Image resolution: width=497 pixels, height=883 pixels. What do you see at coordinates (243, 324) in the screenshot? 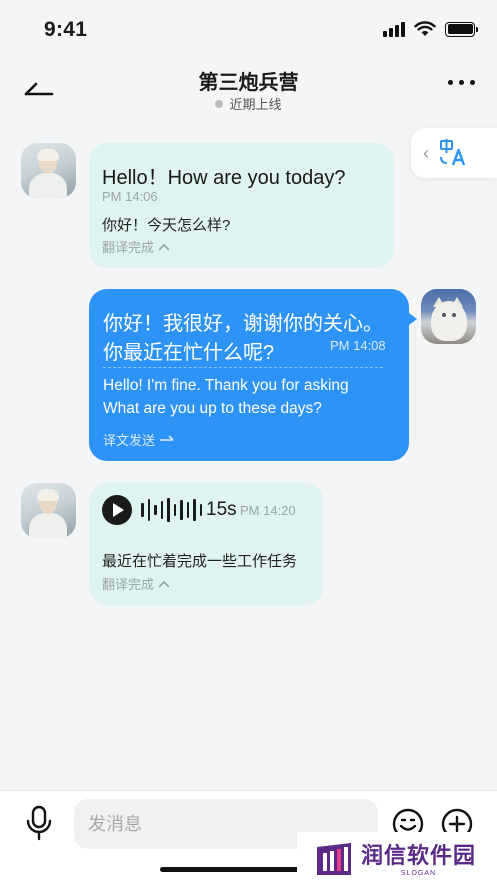
I see `message-text-line1: 你好！我很好，谢谢你的关心。` at bounding box center [243, 324].